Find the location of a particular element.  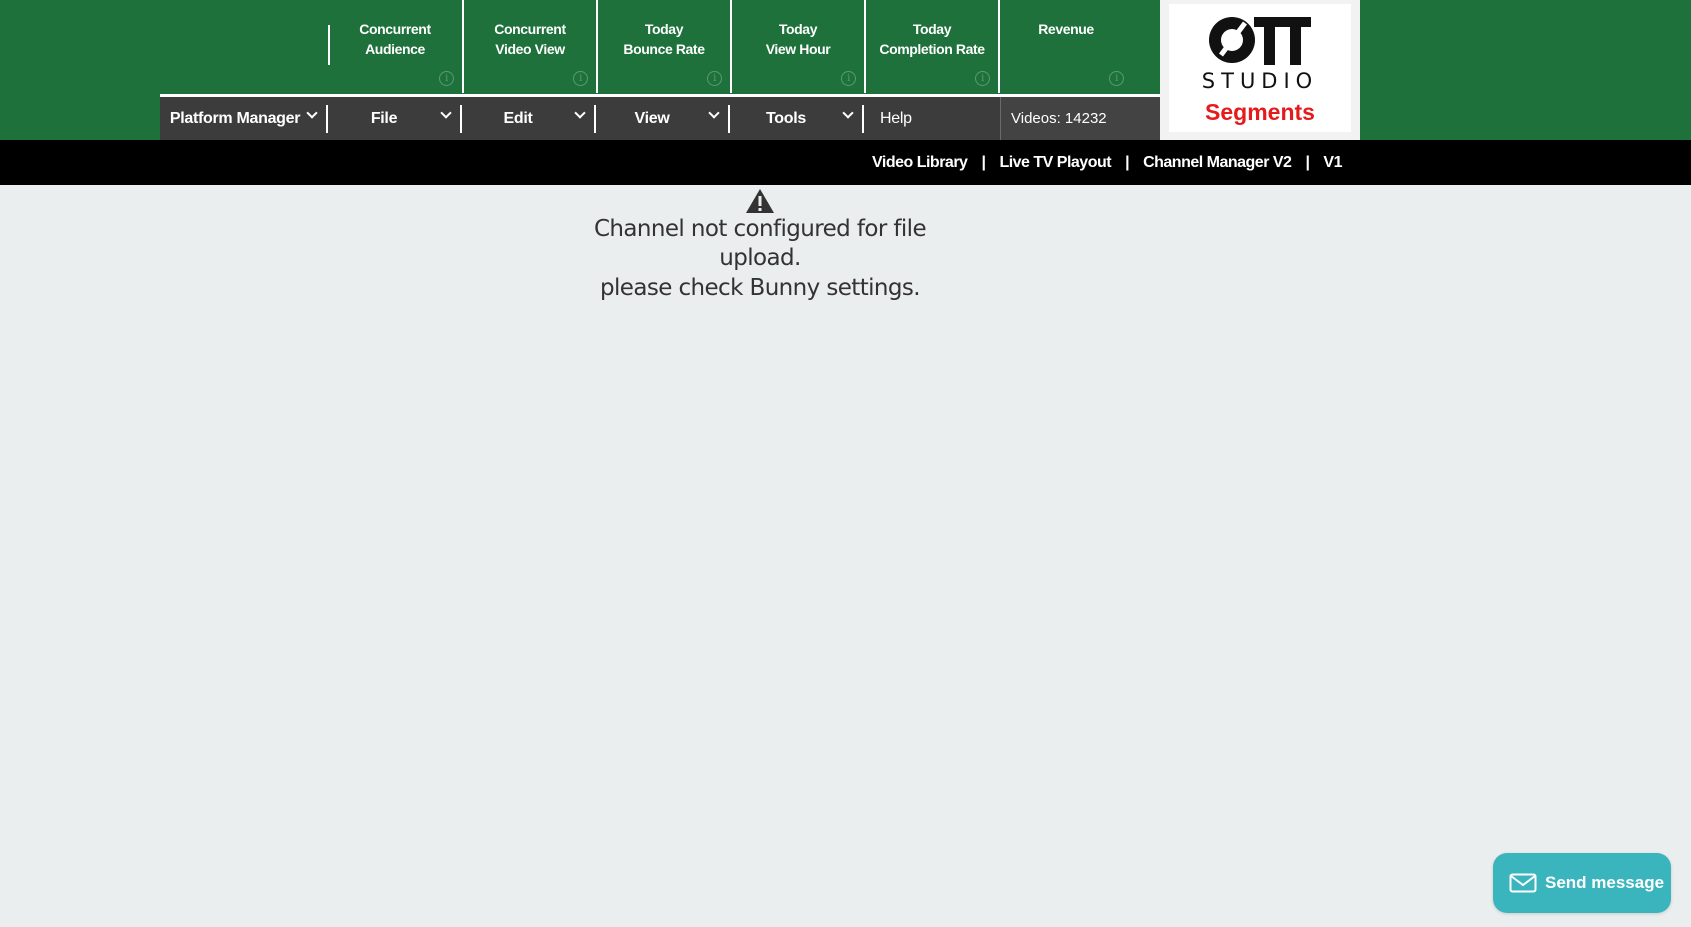

menu-tools: Tools is located at coordinates (797, 118).